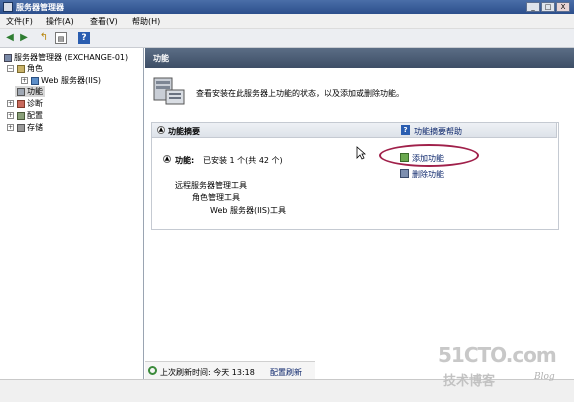 This screenshot has height=402, width=574. Describe the element at coordinates (428, 174) in the screenshot. I see `remove-features-link: 删除功能` at that location.